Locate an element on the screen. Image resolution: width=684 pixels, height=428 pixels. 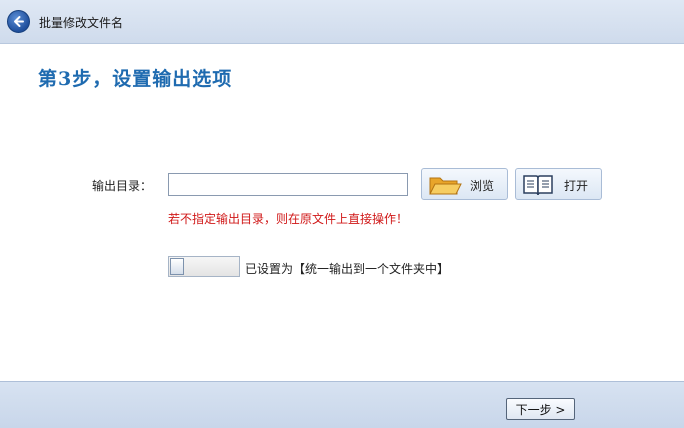
book-icon is located at coordinates (538, 186).